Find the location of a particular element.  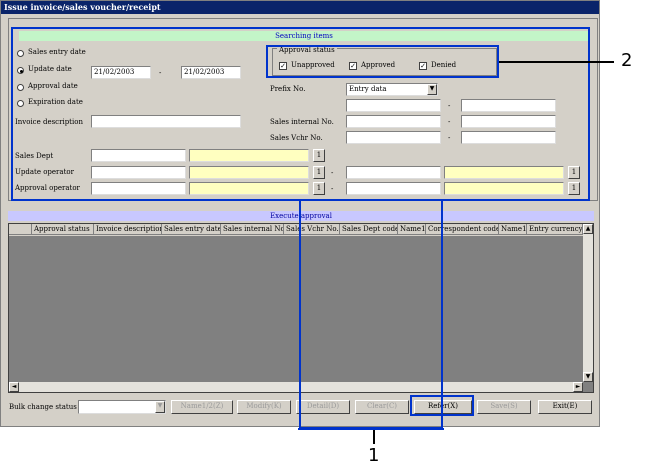

scroll-left-icon: ◄ is located at coordinates (14, 387).